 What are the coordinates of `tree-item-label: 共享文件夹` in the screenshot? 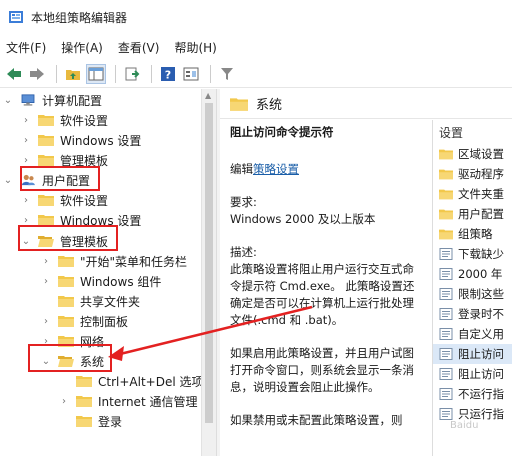 It's located at (110, 301).